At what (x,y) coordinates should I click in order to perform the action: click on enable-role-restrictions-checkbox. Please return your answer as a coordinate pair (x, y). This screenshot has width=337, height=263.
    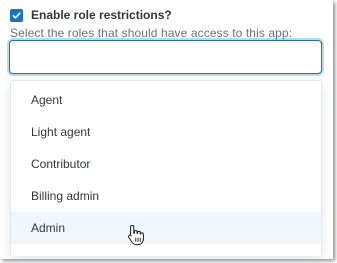
    Looking at the image, I should click on (16, 15).